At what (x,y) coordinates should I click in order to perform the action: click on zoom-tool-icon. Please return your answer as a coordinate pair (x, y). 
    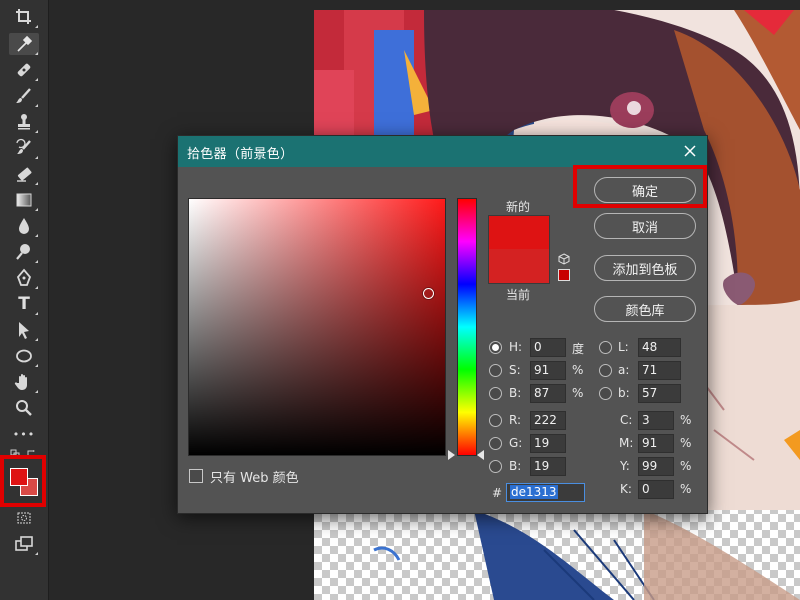
    Looking at the image, I should click on (24, 408).